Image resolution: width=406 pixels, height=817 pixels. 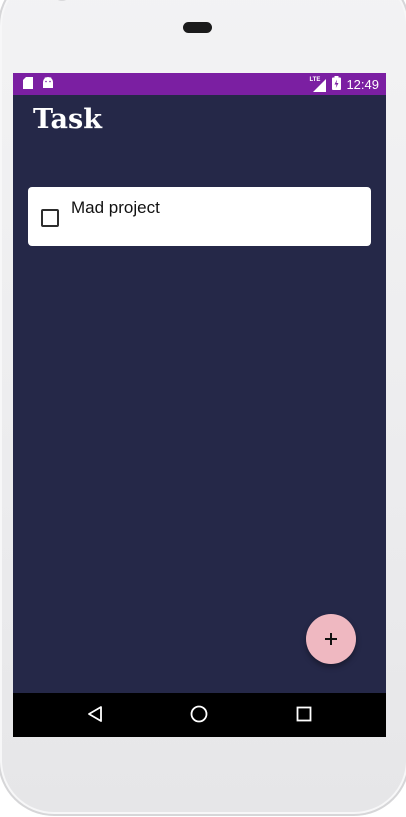 What do you see at coordinates (362, 84) in the screenshot?
I see `status-clock: 12:49` at bounding box center [362, 84].